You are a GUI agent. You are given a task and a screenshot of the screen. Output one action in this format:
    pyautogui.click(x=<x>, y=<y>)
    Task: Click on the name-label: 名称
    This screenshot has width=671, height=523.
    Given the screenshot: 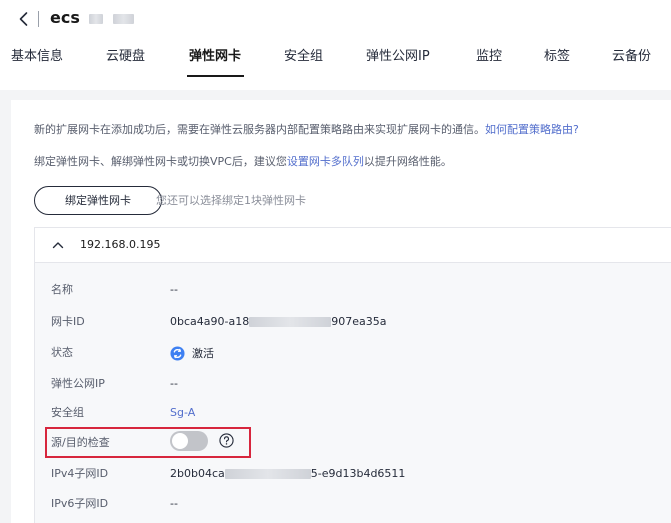 What is the action you would take?
    pyautogui.click(x=62, y=289)
    